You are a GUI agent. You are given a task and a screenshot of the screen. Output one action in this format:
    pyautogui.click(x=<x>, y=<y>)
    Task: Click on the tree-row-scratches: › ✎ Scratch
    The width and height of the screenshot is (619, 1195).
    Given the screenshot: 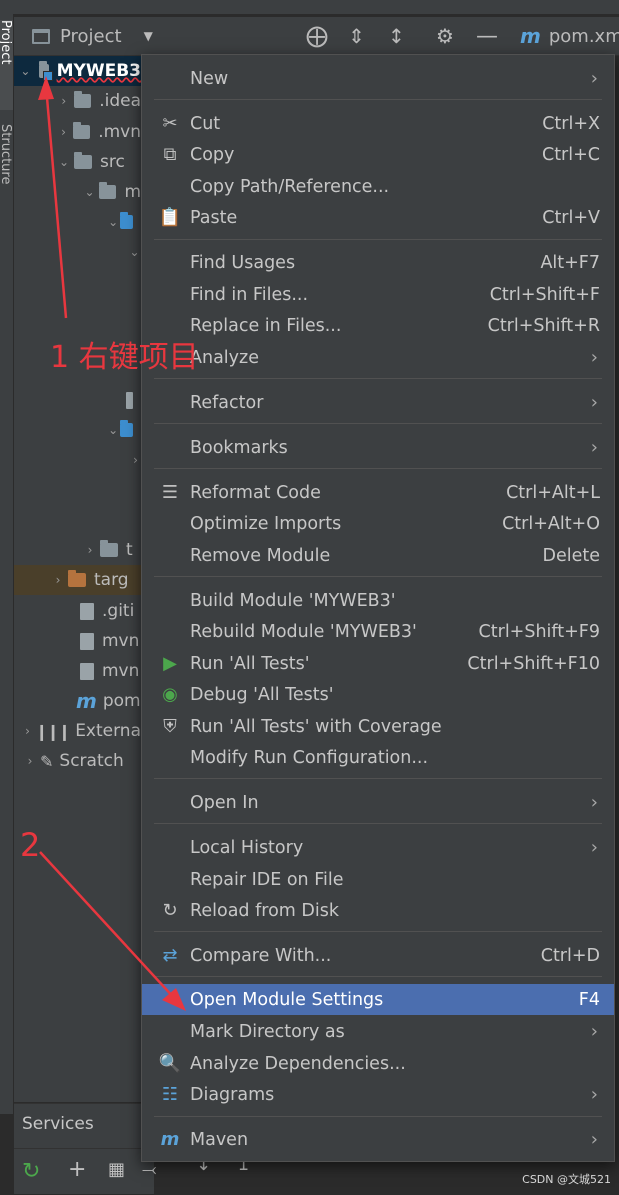 What is the action you would take?
    pyautogui.click(x=80, y=761)
    